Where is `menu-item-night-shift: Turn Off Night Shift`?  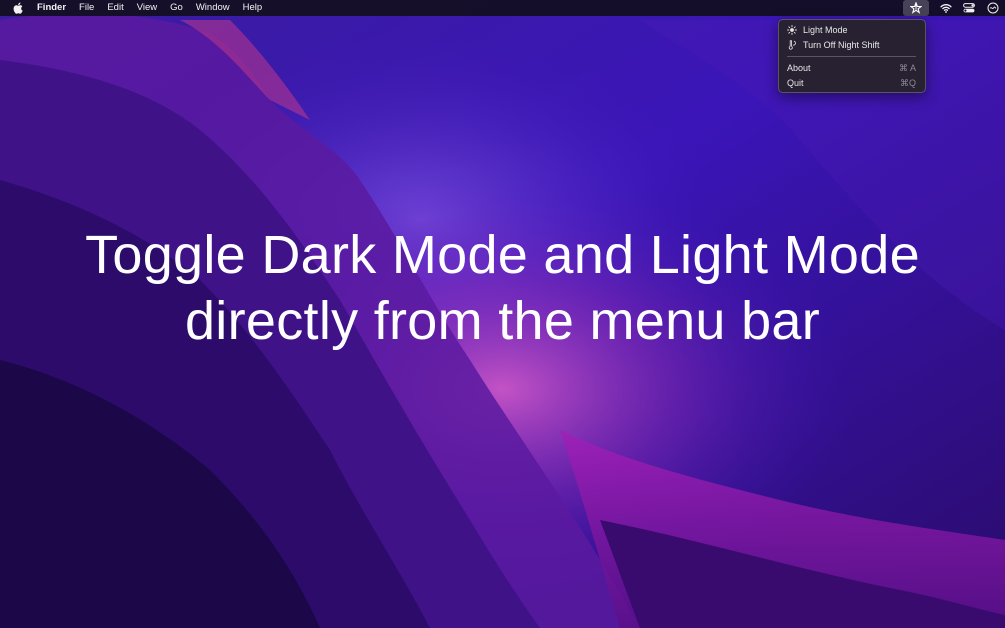
menu-item-night-shift: Turn Off Night Shift is located at coordinates (851, 45).